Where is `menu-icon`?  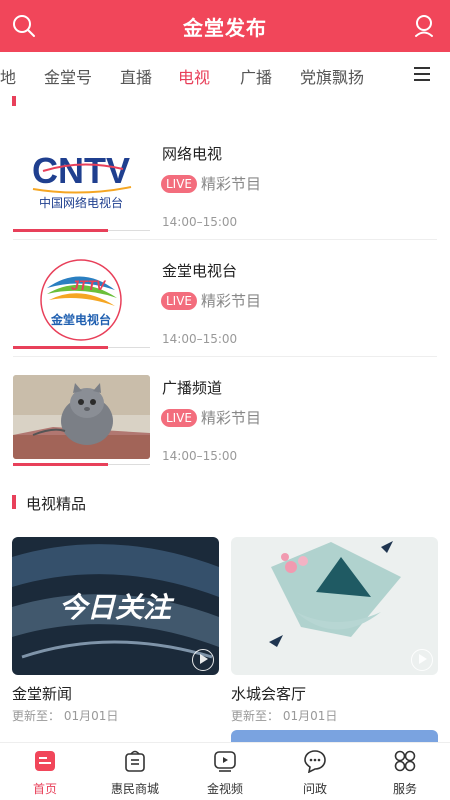
menu-icon is located at coordinates (422, 74).